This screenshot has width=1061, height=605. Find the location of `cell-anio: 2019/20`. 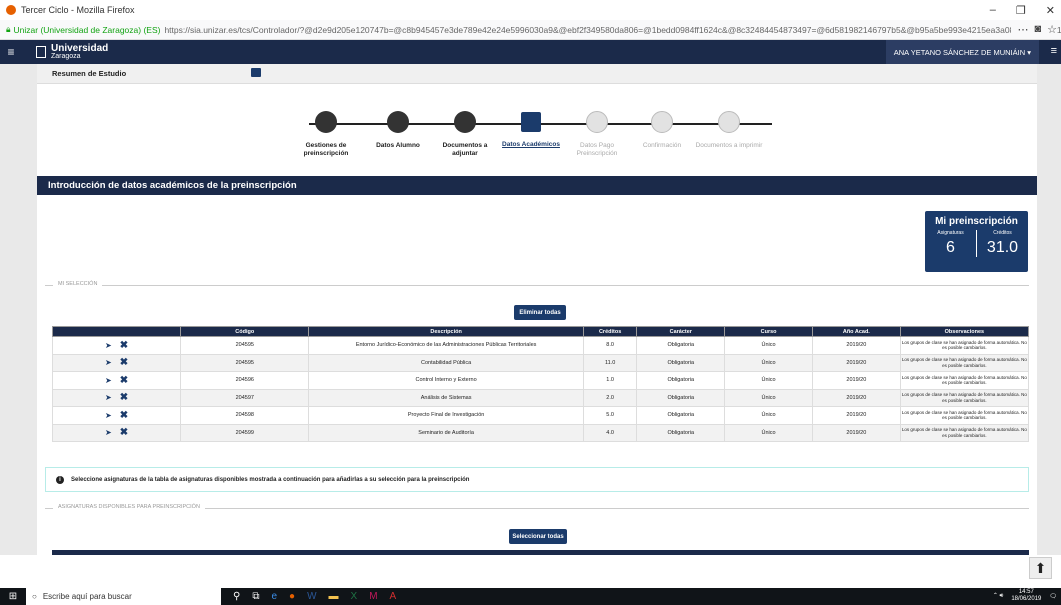

cell-anio: 2019/20 is located at coordinates (856, 432).